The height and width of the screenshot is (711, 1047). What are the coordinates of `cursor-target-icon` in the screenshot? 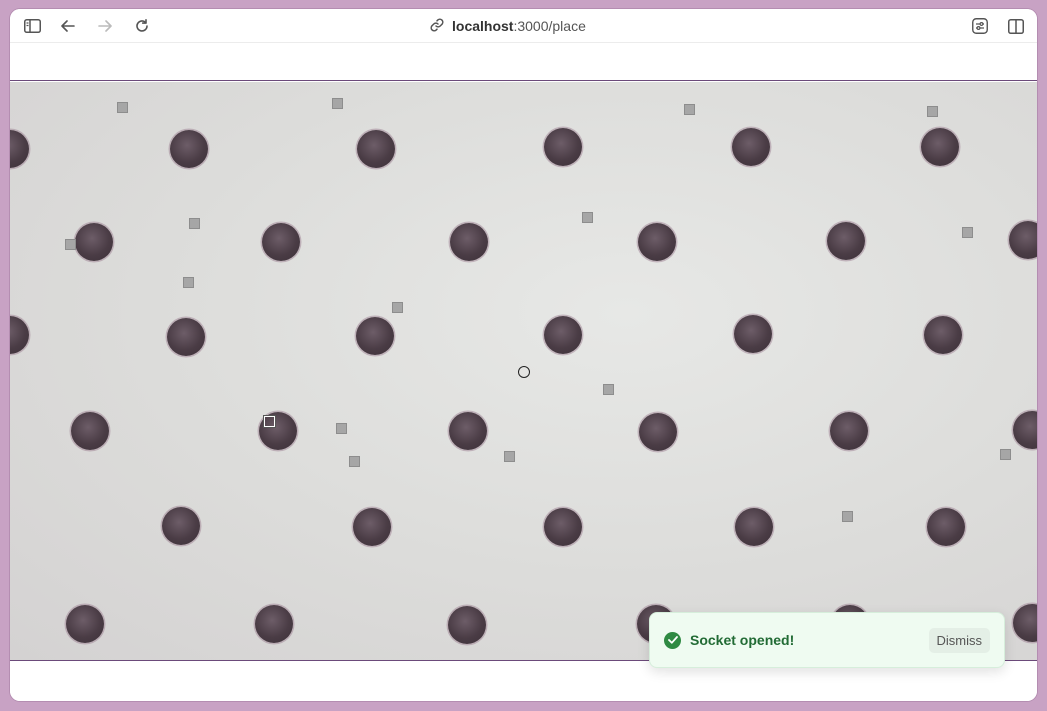 It's located at (524, 372).